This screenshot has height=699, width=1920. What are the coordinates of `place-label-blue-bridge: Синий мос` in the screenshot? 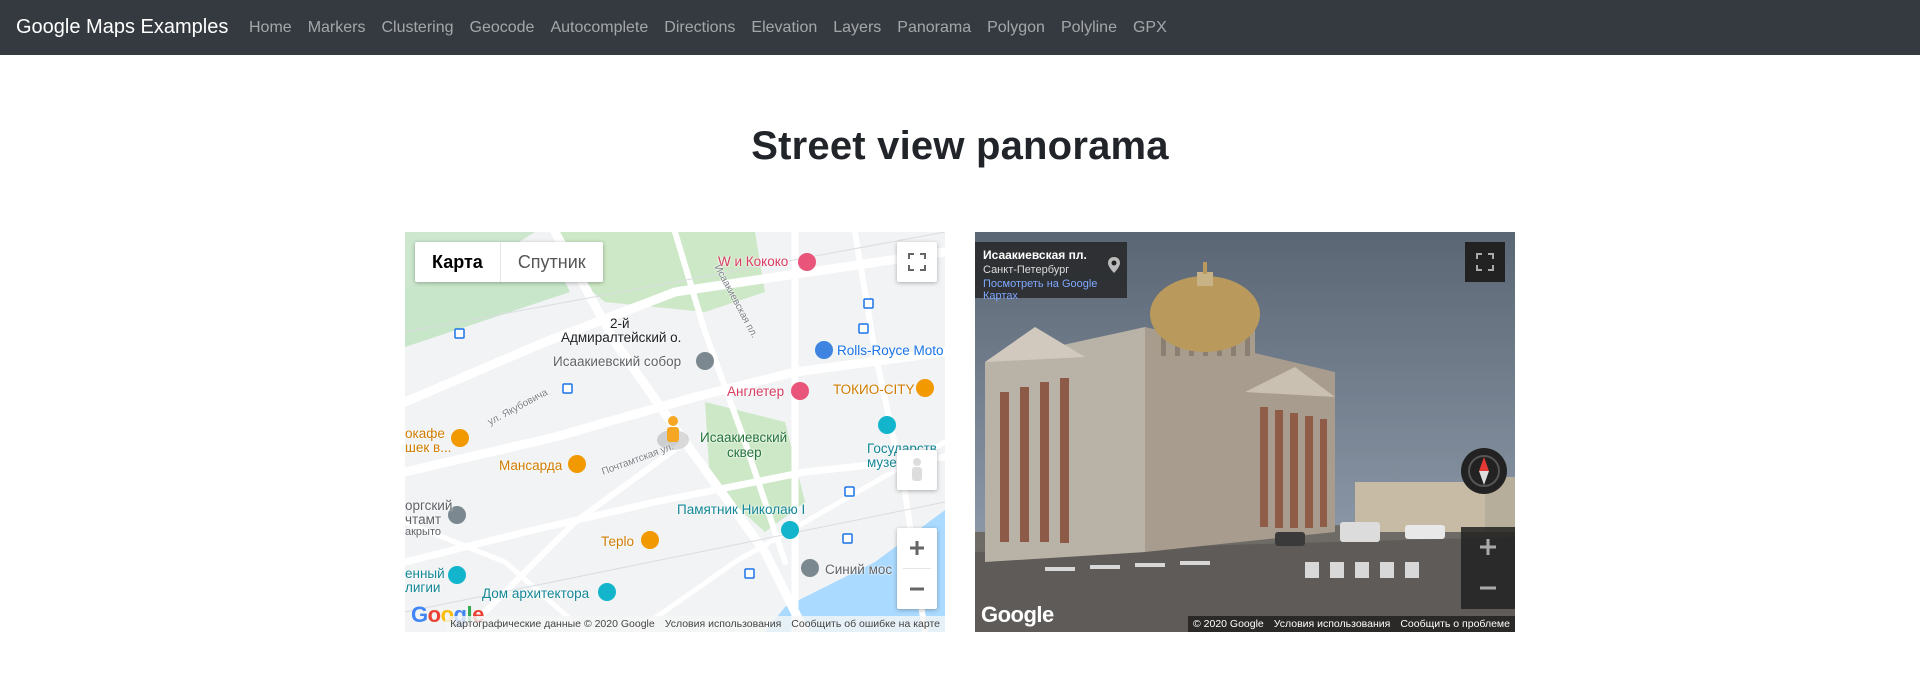 It's located at (859, 569).